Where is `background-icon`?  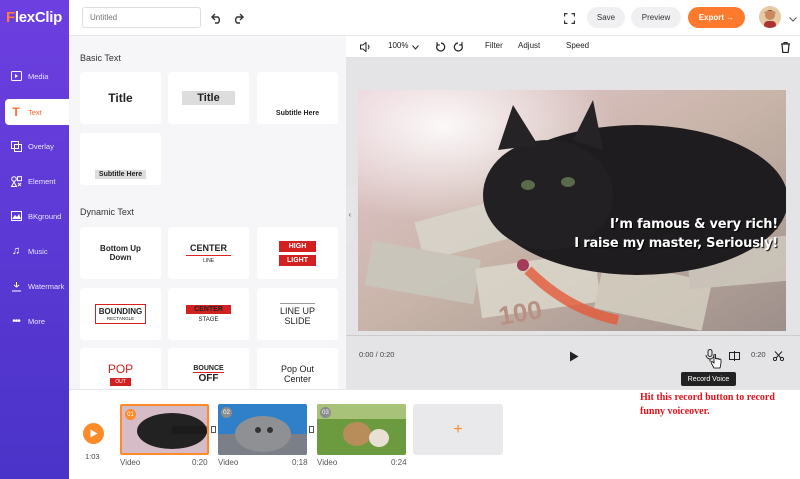 background-icon is located at coordinates (16, 216).